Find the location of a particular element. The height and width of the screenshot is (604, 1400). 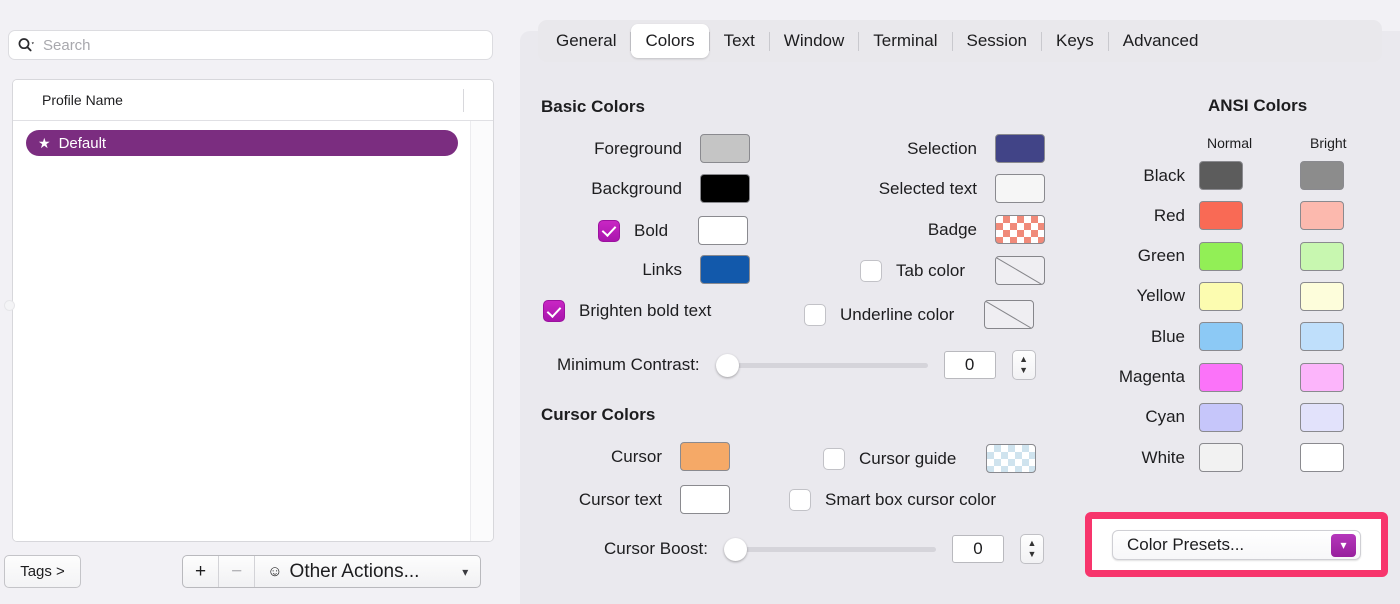

ansi-color-name: Blue is located at coordinates (1167, 336).